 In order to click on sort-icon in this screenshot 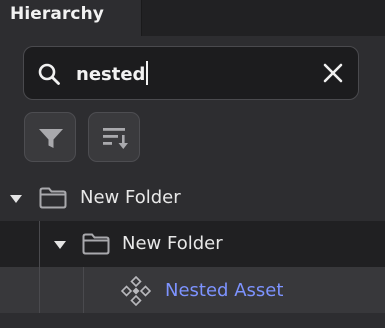, I will do `click(115, 138)`.